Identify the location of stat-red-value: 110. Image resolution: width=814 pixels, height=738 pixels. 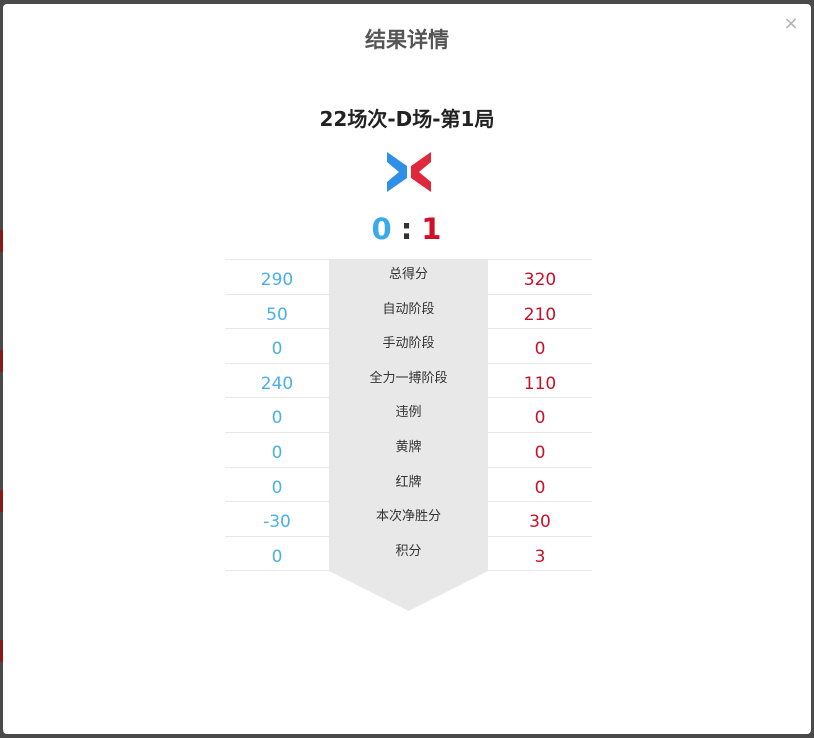
(540, 379).